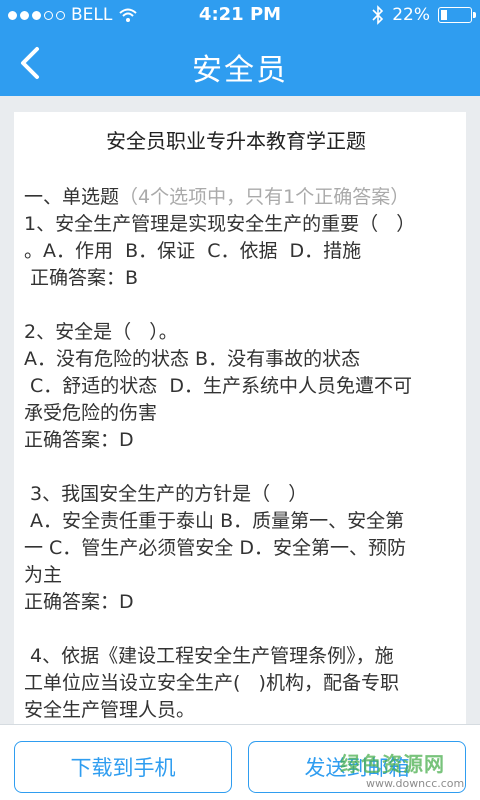 The width and height of the screenshot is (480, 800). I want to click on document-line: C．舒适的状态 D．生产系统中人员免遭不可, so click(218, 386).